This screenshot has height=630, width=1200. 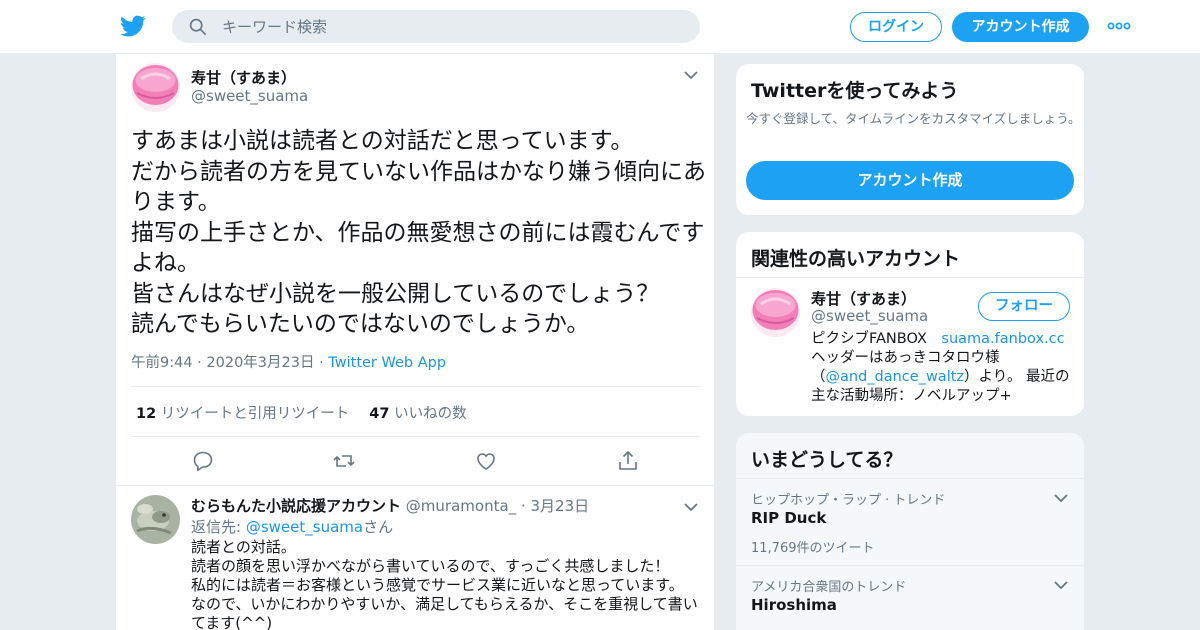 I want to click on like-stat: 47 いいねの数, so click(x=417, y=414).